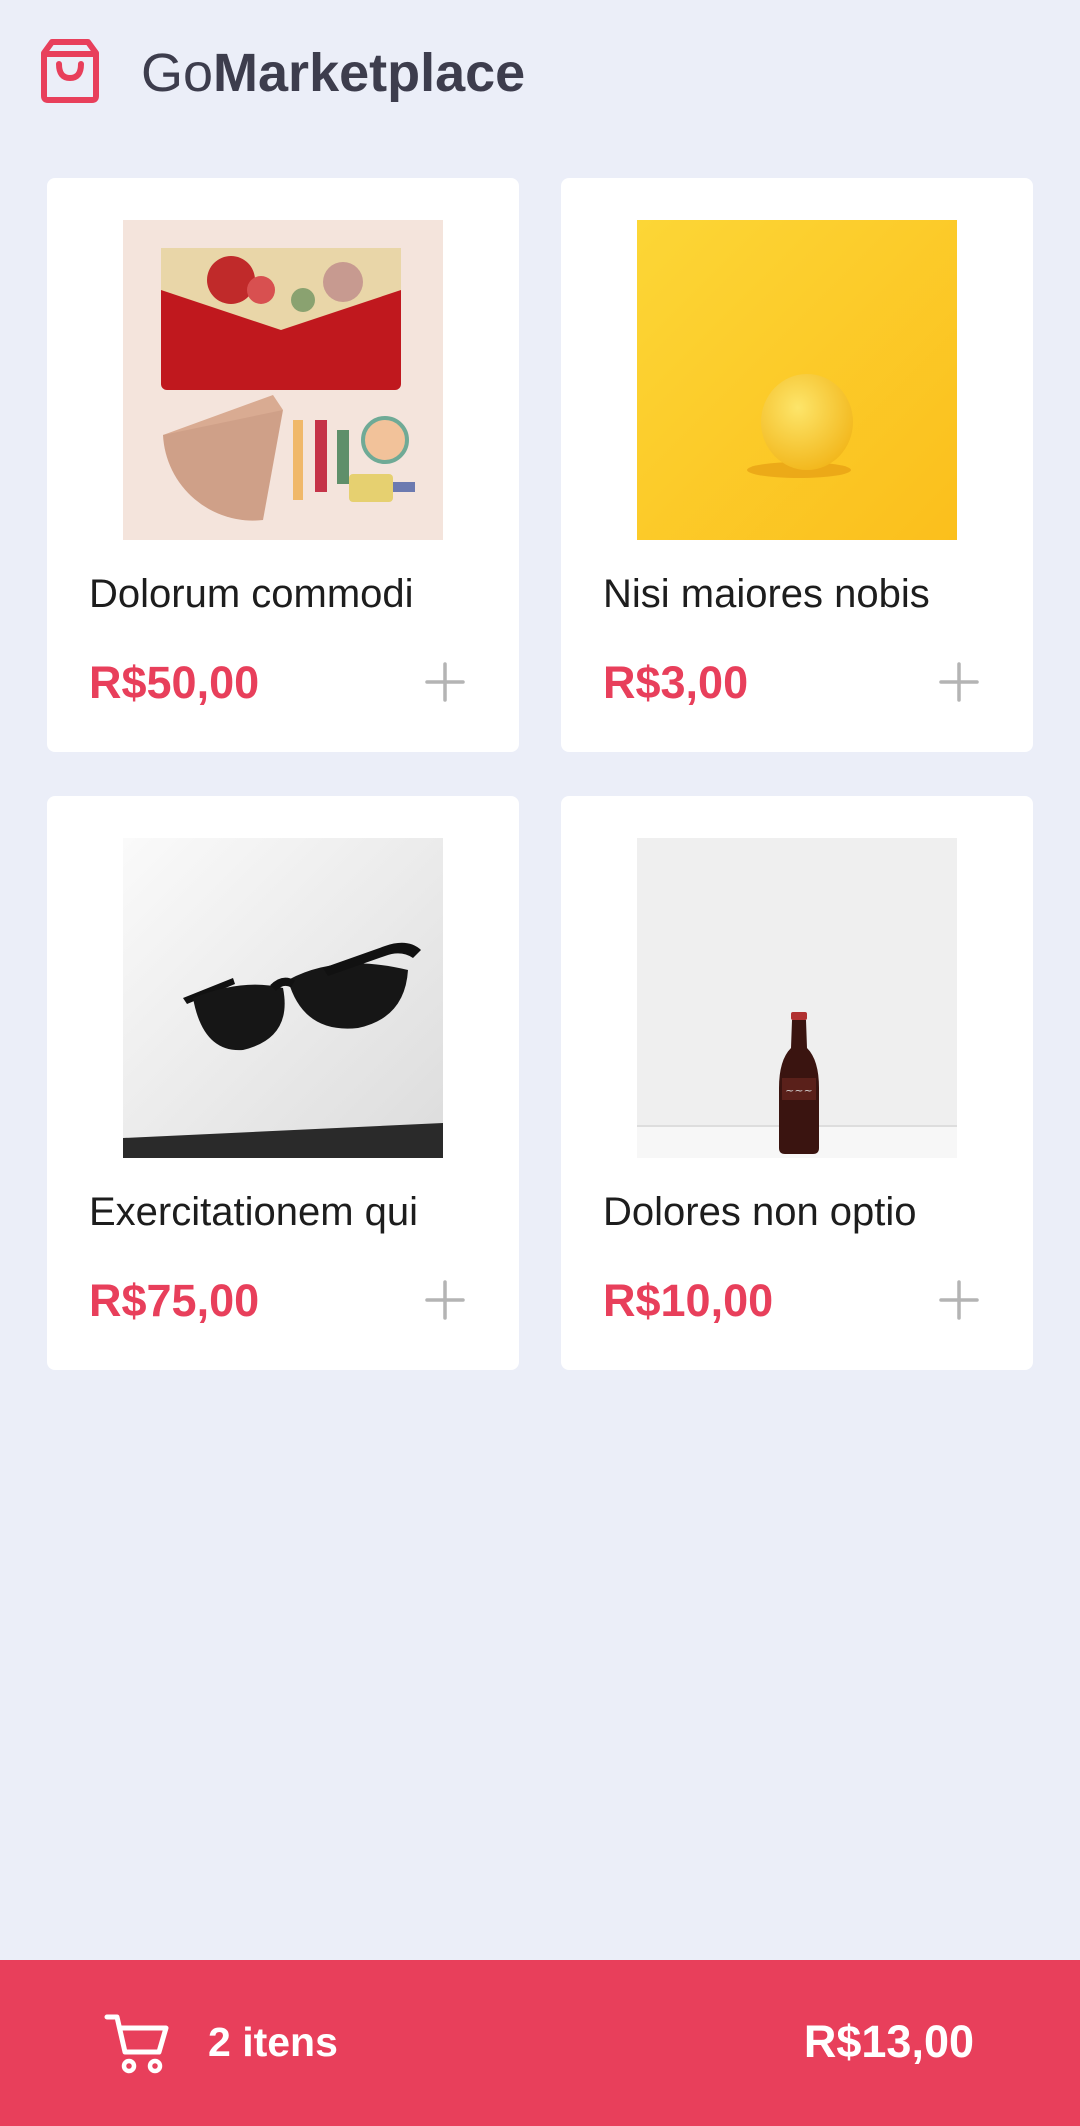 Image resolution: width=1080 pixels, height=2126 pixels. I want to click on product-title: Dolores non optio, so click(760, 1212).